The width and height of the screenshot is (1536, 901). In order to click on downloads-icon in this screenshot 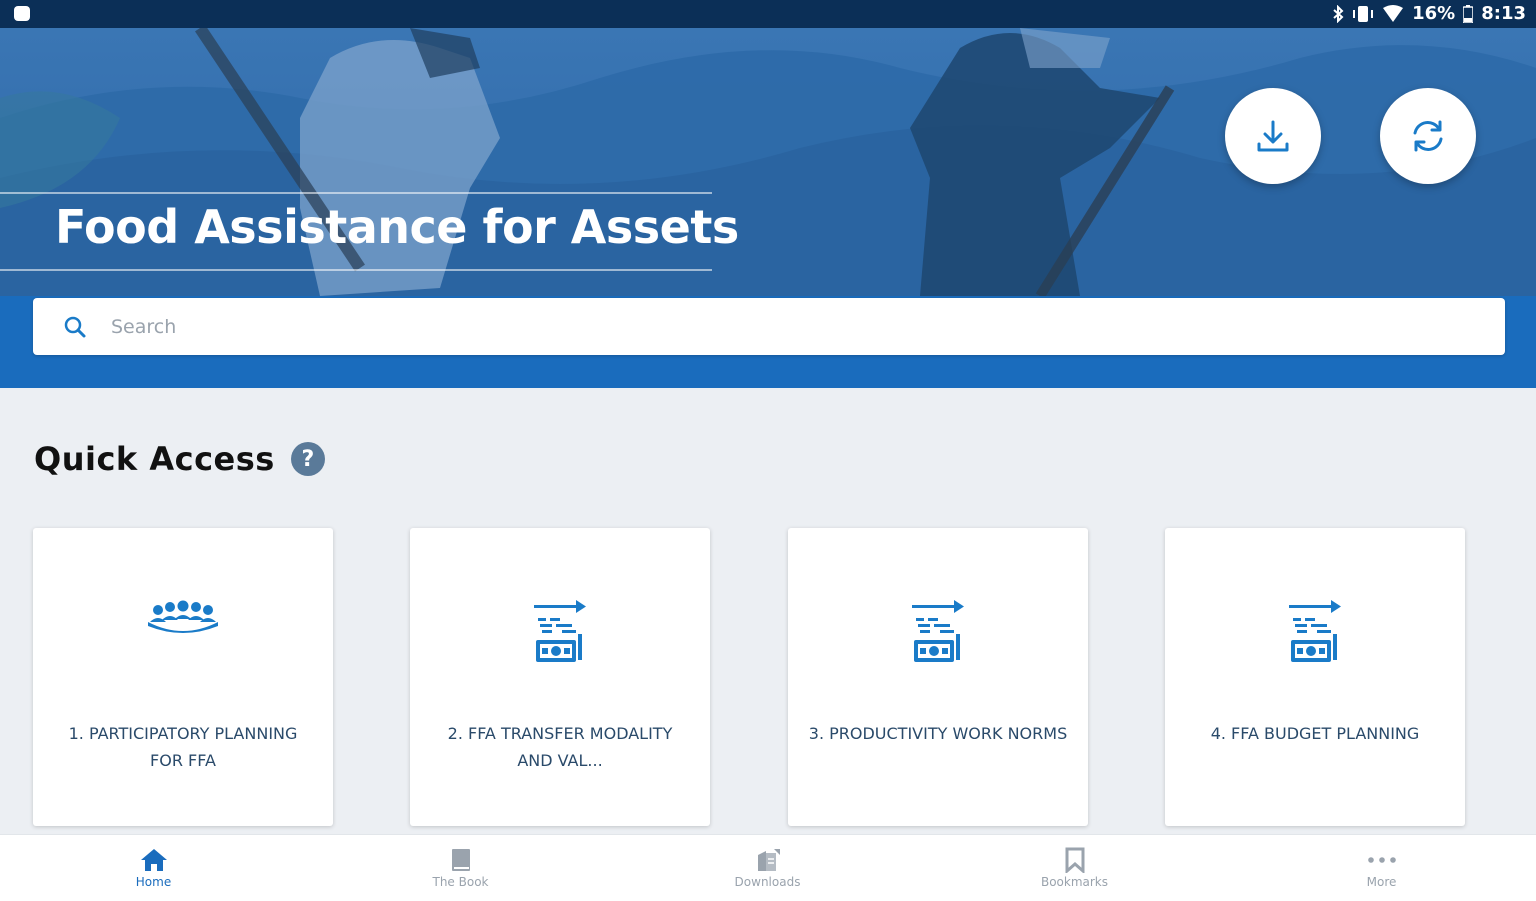, I will do `click(768, 860)`.